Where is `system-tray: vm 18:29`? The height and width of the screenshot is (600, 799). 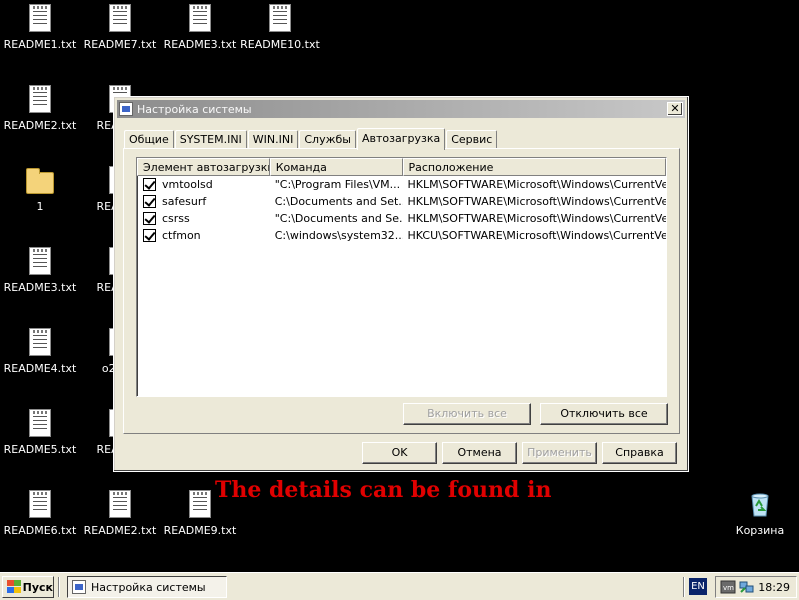 system-tray: vm 18:29 is located at coordinates (756, 587).